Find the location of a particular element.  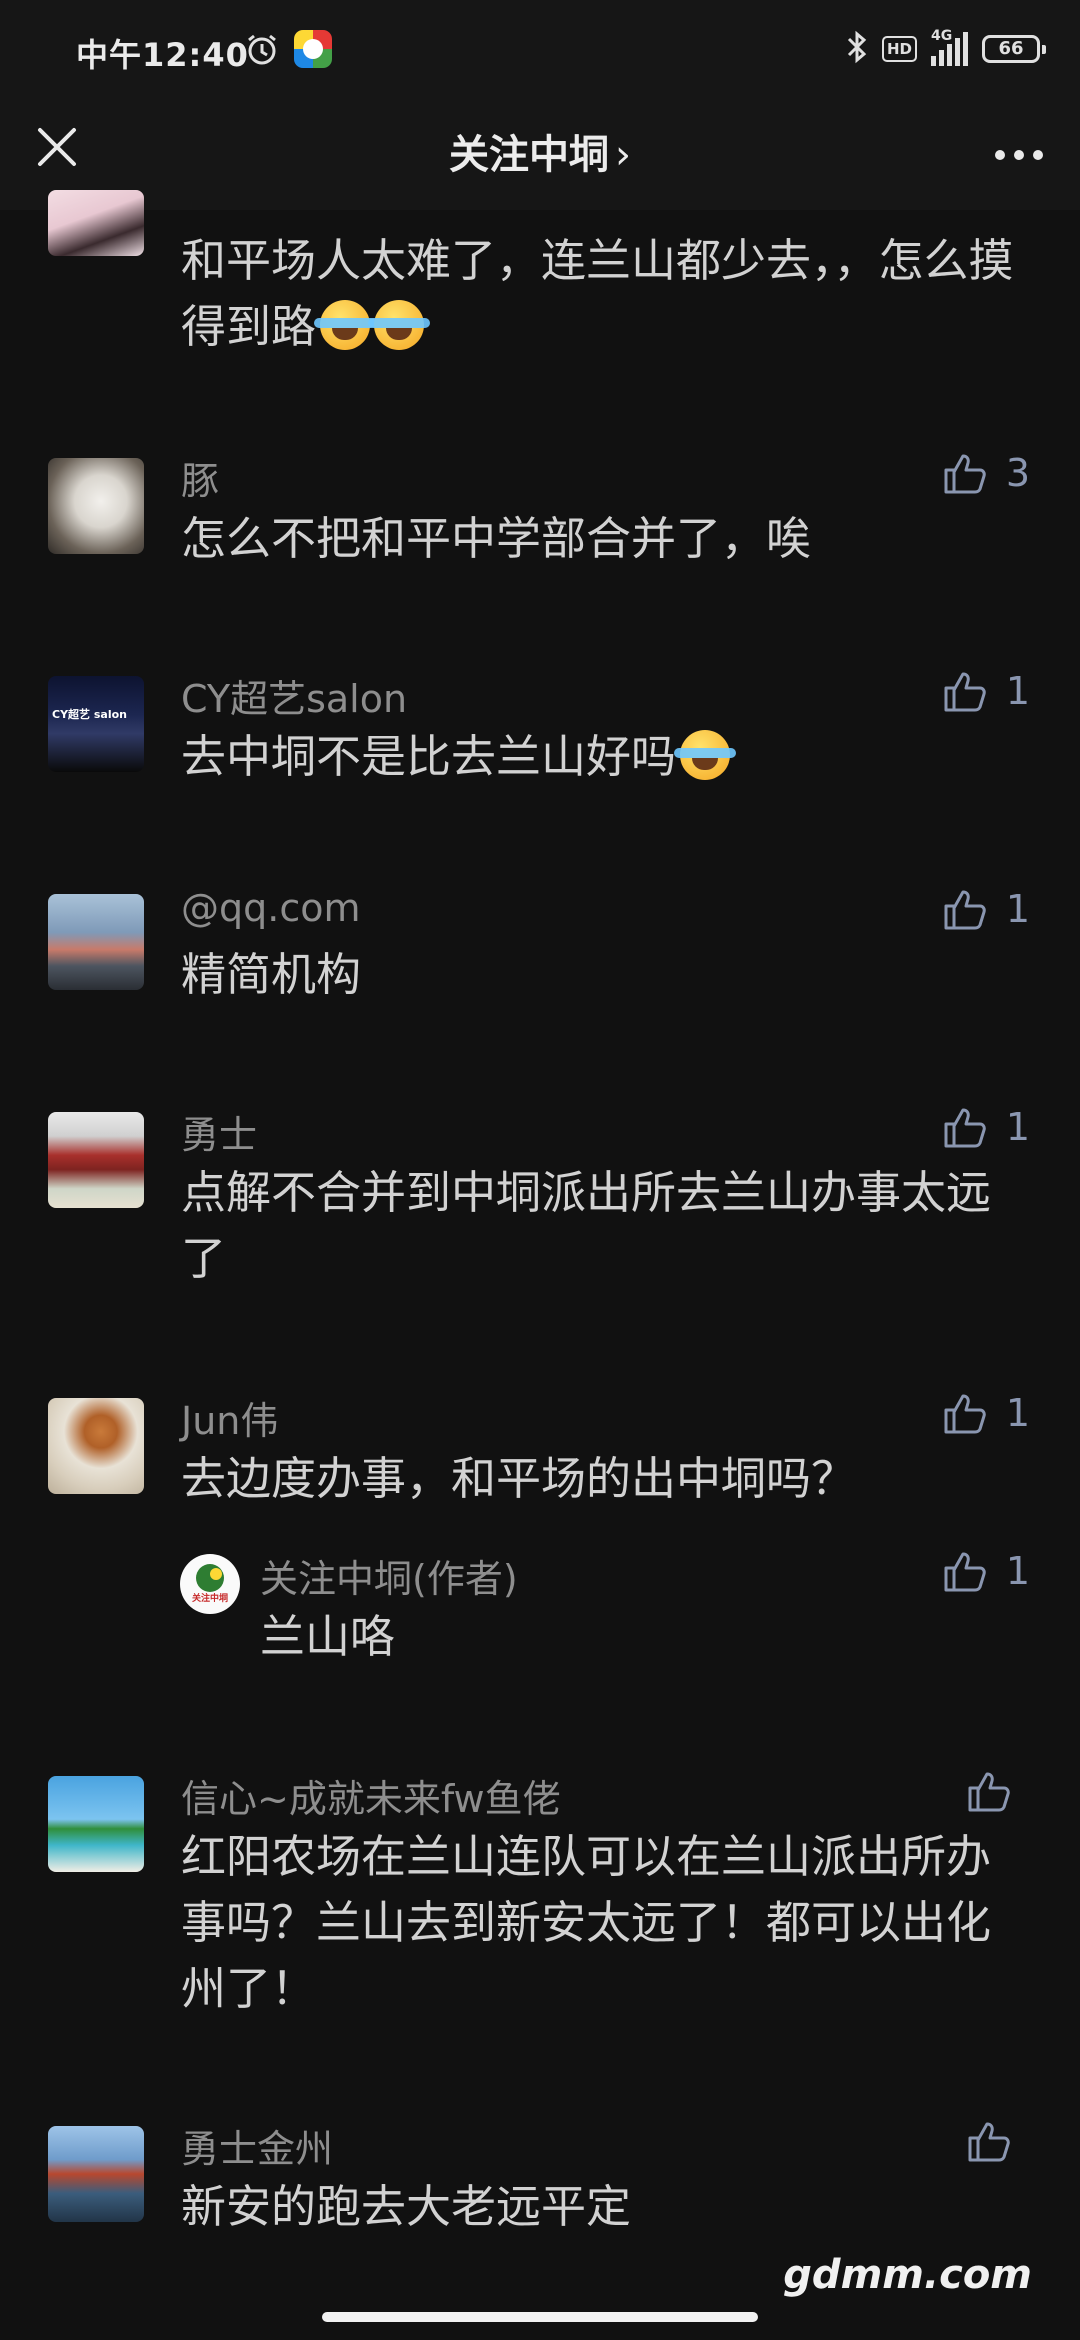

chevron-right-icon: › is located at coordinates (623, 155).